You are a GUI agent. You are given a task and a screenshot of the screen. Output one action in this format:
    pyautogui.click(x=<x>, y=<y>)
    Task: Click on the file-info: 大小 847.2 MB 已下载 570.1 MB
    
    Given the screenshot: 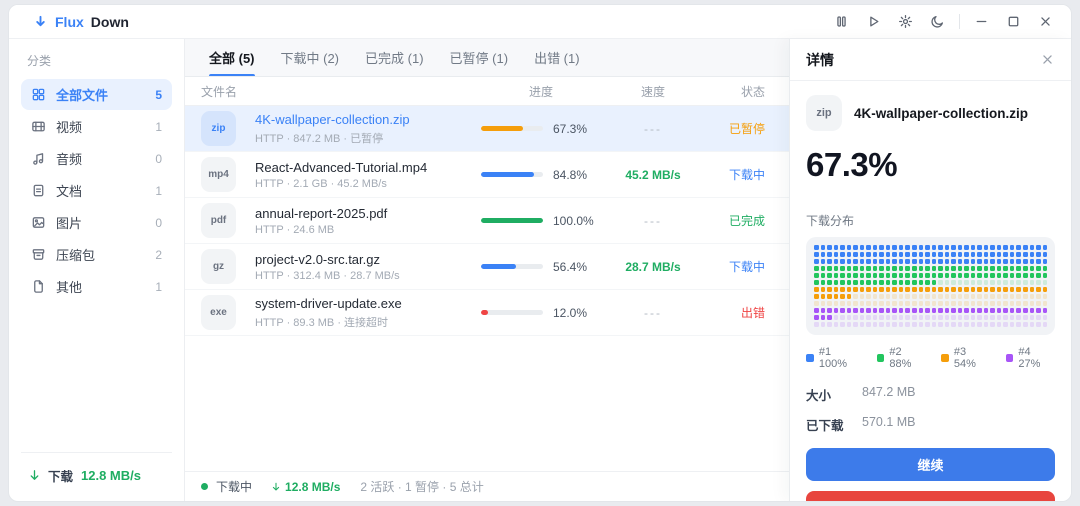 What is the action you would take?
    pyautogui.click(x=930, y=409)
    